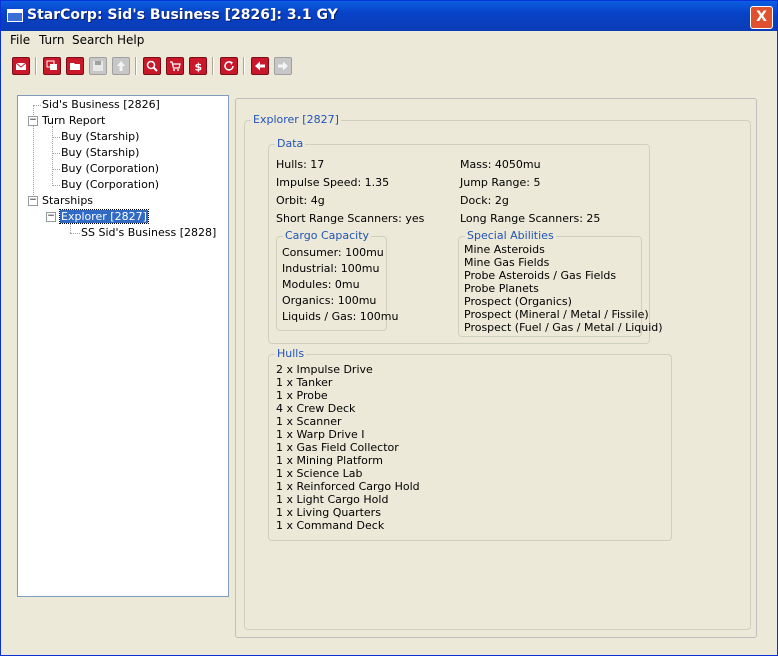 The image size is (778, 656). Describe the element at coordinates (340, 316) in the screenshot. I see `cargo-item: Liquids / Gas: 100mu` at that location.